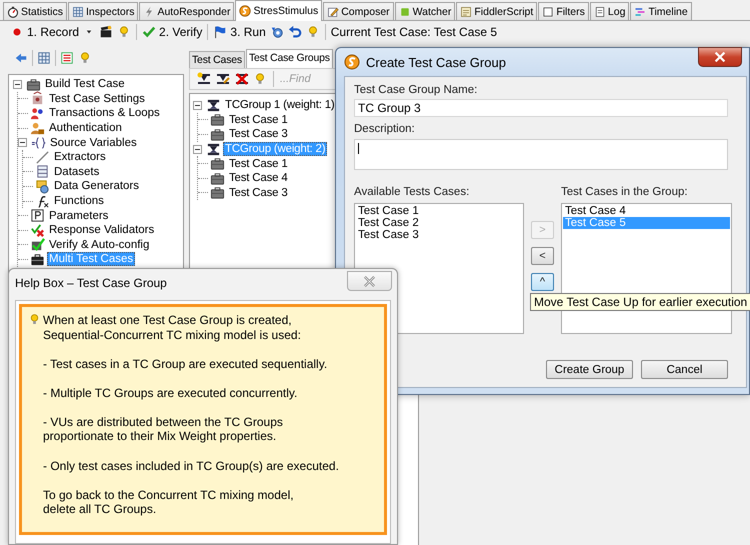 This screenshot has width=750, height=545. What do you see at coordinates (289, 58) in the screenshot?
I see `tab: Test Case Groups` at bounding box center [289, 58].